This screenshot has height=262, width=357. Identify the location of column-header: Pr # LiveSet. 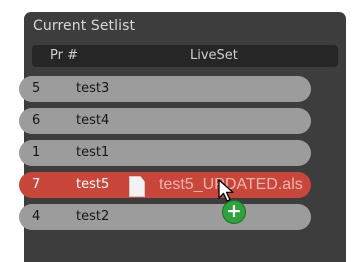
(185, 56).